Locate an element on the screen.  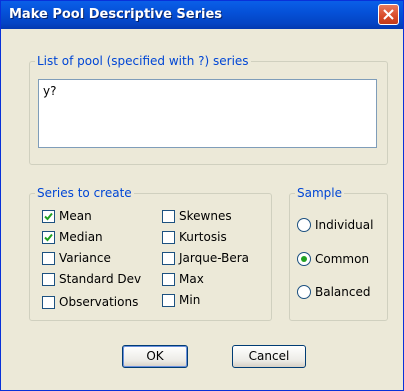
close-icon is located at coordinates (388, 14).